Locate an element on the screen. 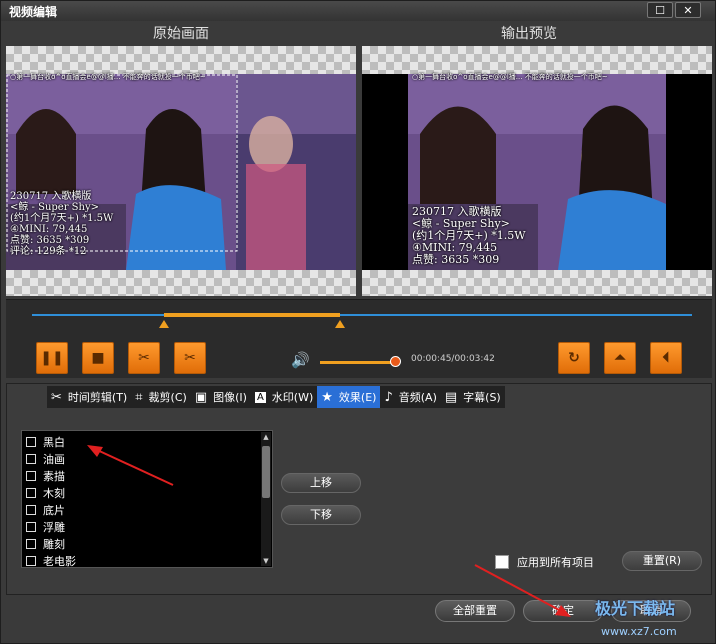 The width and height of the screenshot is (716, 644). overlay-line: ④MINI: 79,445 is located at coordinates (49, 229).